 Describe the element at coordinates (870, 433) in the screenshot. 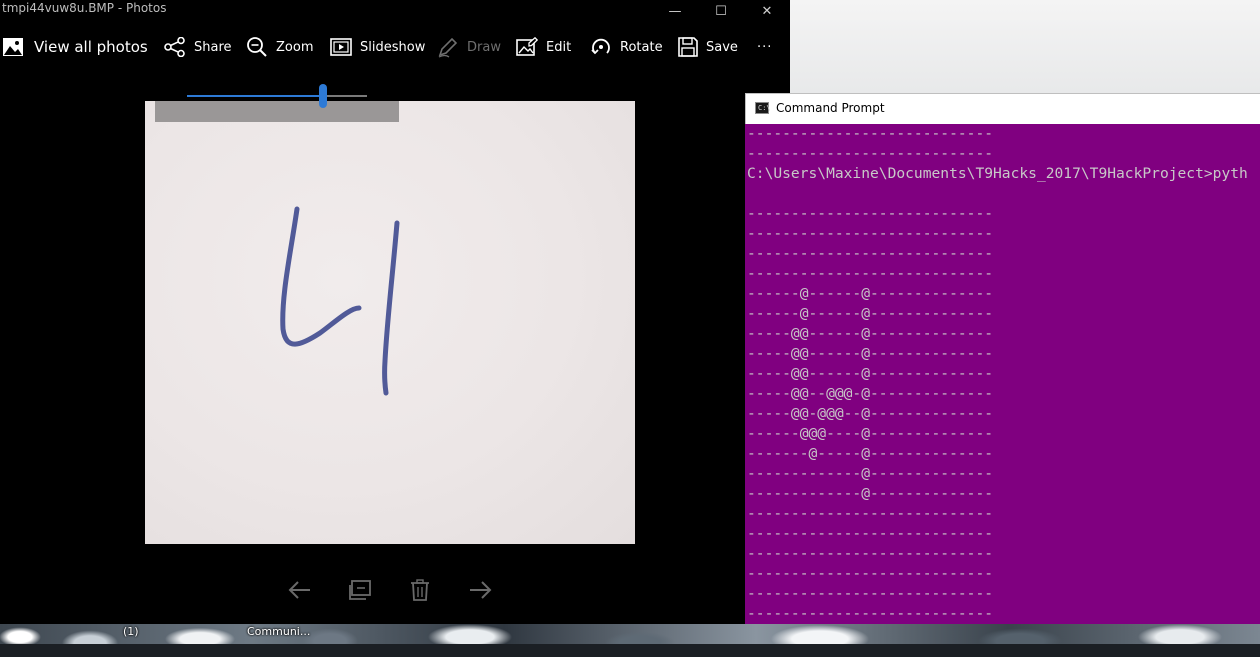

I see `console-line: ------@@@----@--------------` at that location.